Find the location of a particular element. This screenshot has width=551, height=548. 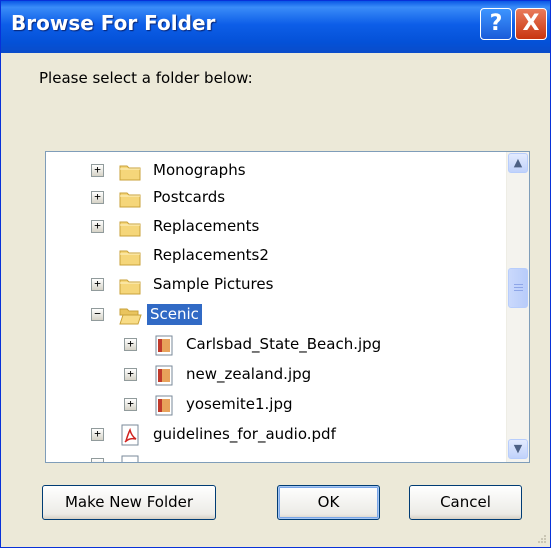

tree-item-sample-pictures: + Sample Pictures is located at coordinates (276, 285).